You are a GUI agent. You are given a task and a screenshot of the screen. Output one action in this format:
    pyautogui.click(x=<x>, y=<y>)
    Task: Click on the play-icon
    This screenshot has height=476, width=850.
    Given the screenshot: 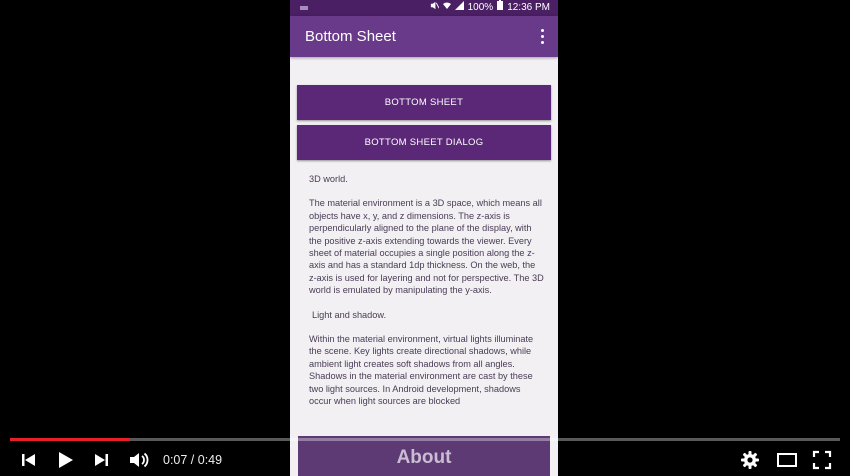 What is the action you would take?
    pyautogui.click(x=65, y=460)
    